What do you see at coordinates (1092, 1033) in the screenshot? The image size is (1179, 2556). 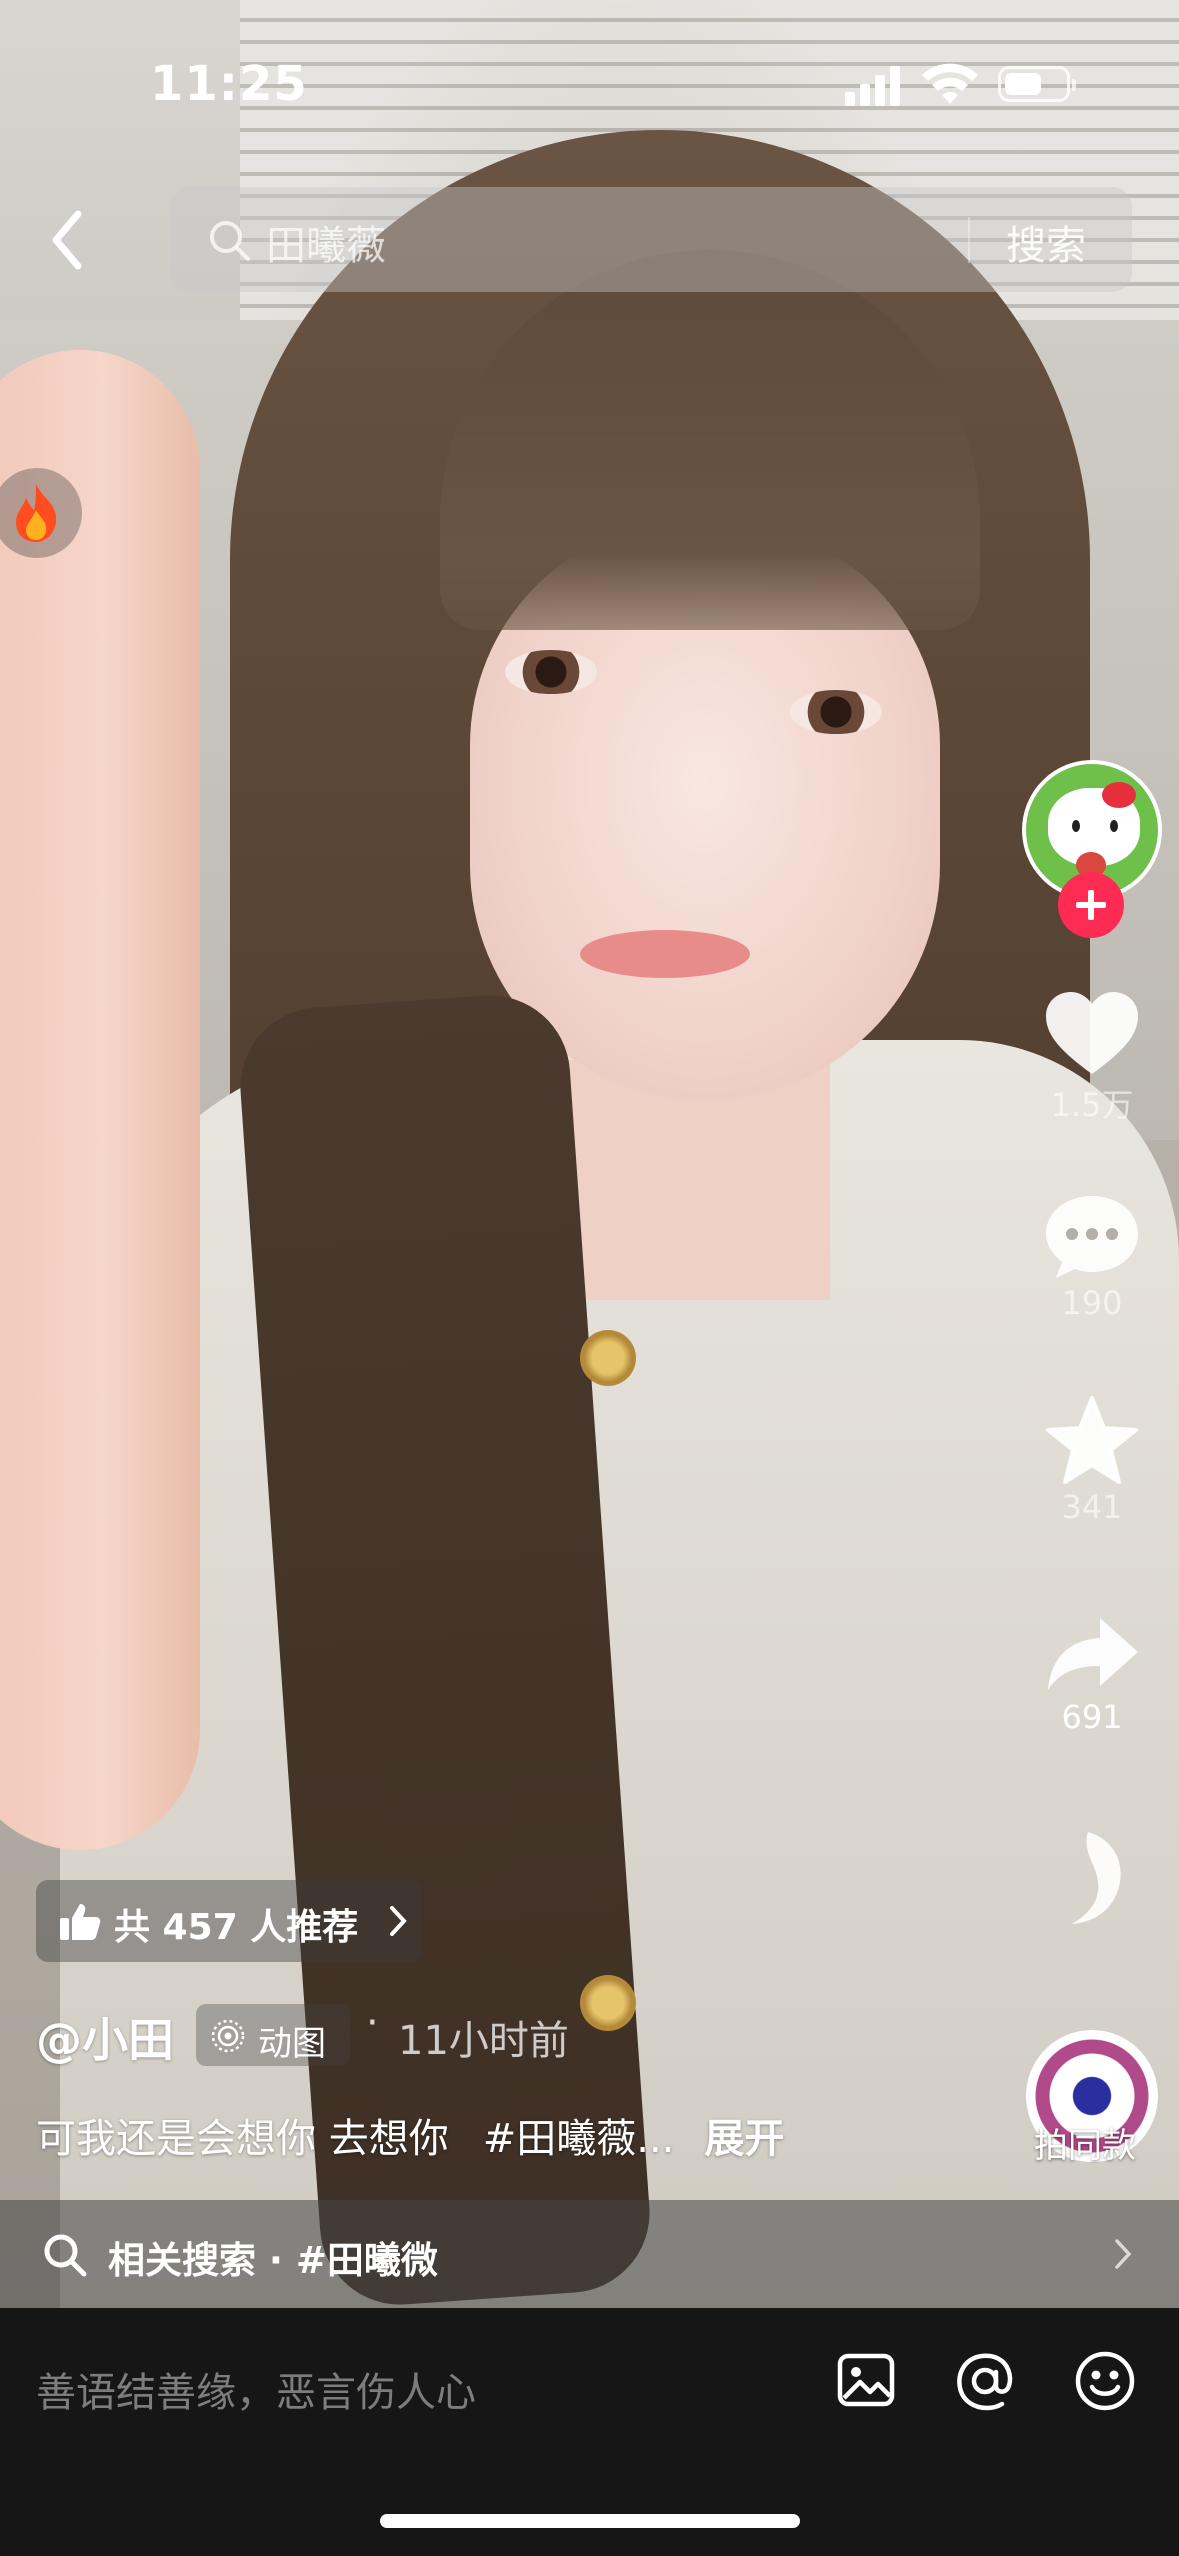 I see `heart-icon` at bounding box center [1092, 1033].